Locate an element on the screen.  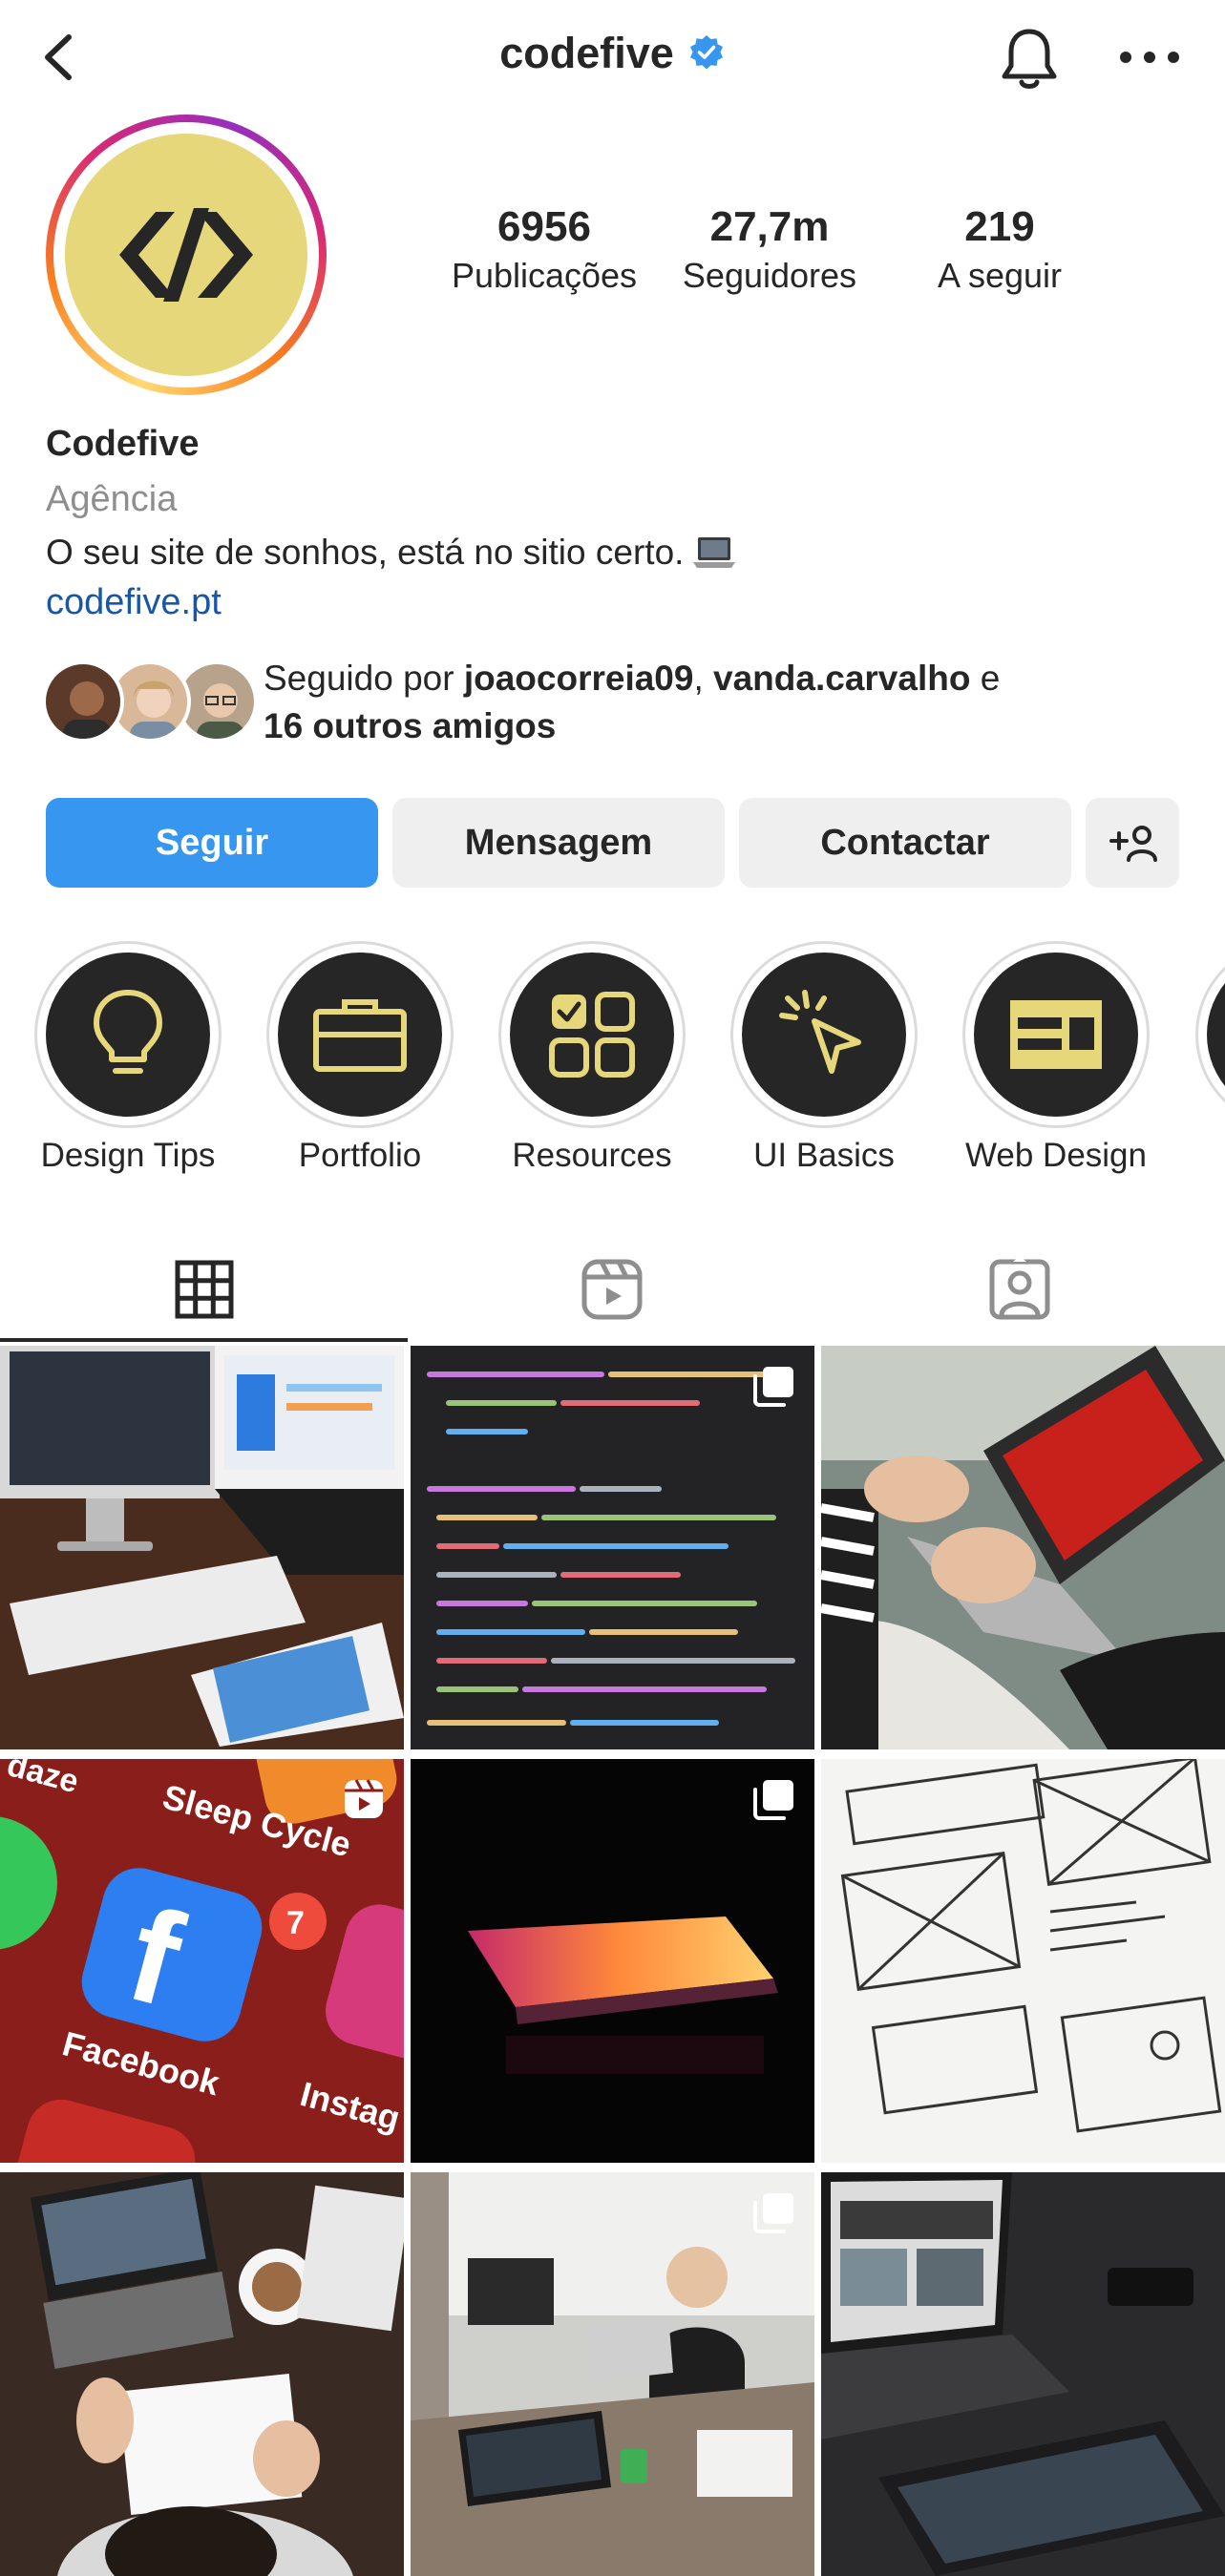
post-desk-topview is located at coordinates (202, 2374).